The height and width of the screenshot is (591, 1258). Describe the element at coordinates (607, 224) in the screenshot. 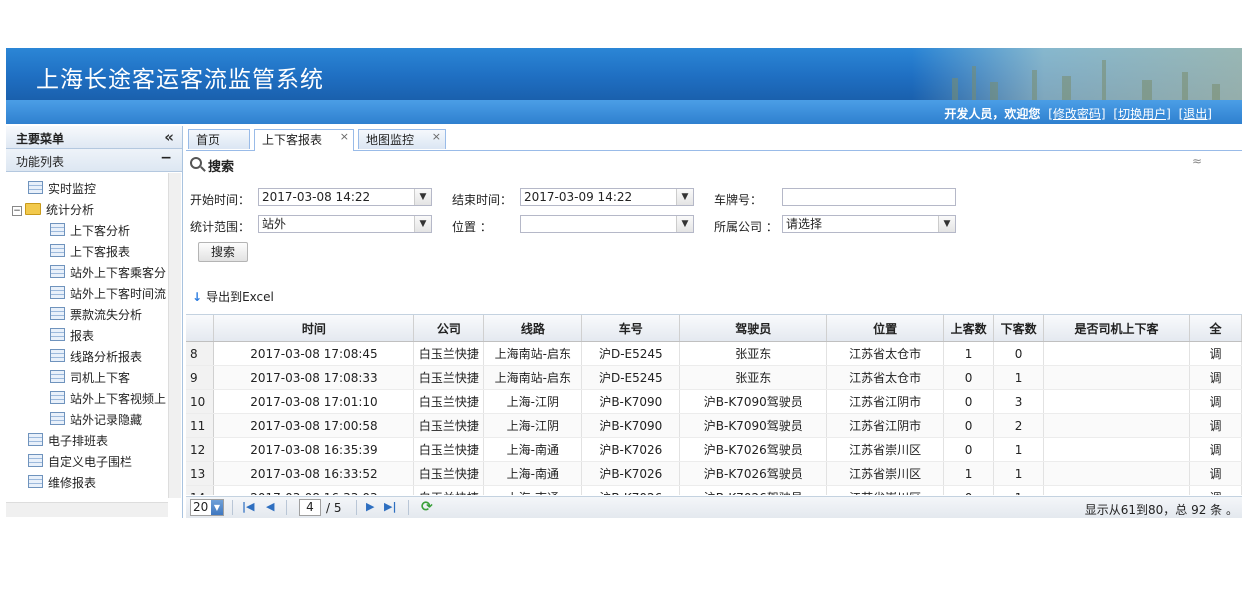

I see `position-select: ▼` at that location.